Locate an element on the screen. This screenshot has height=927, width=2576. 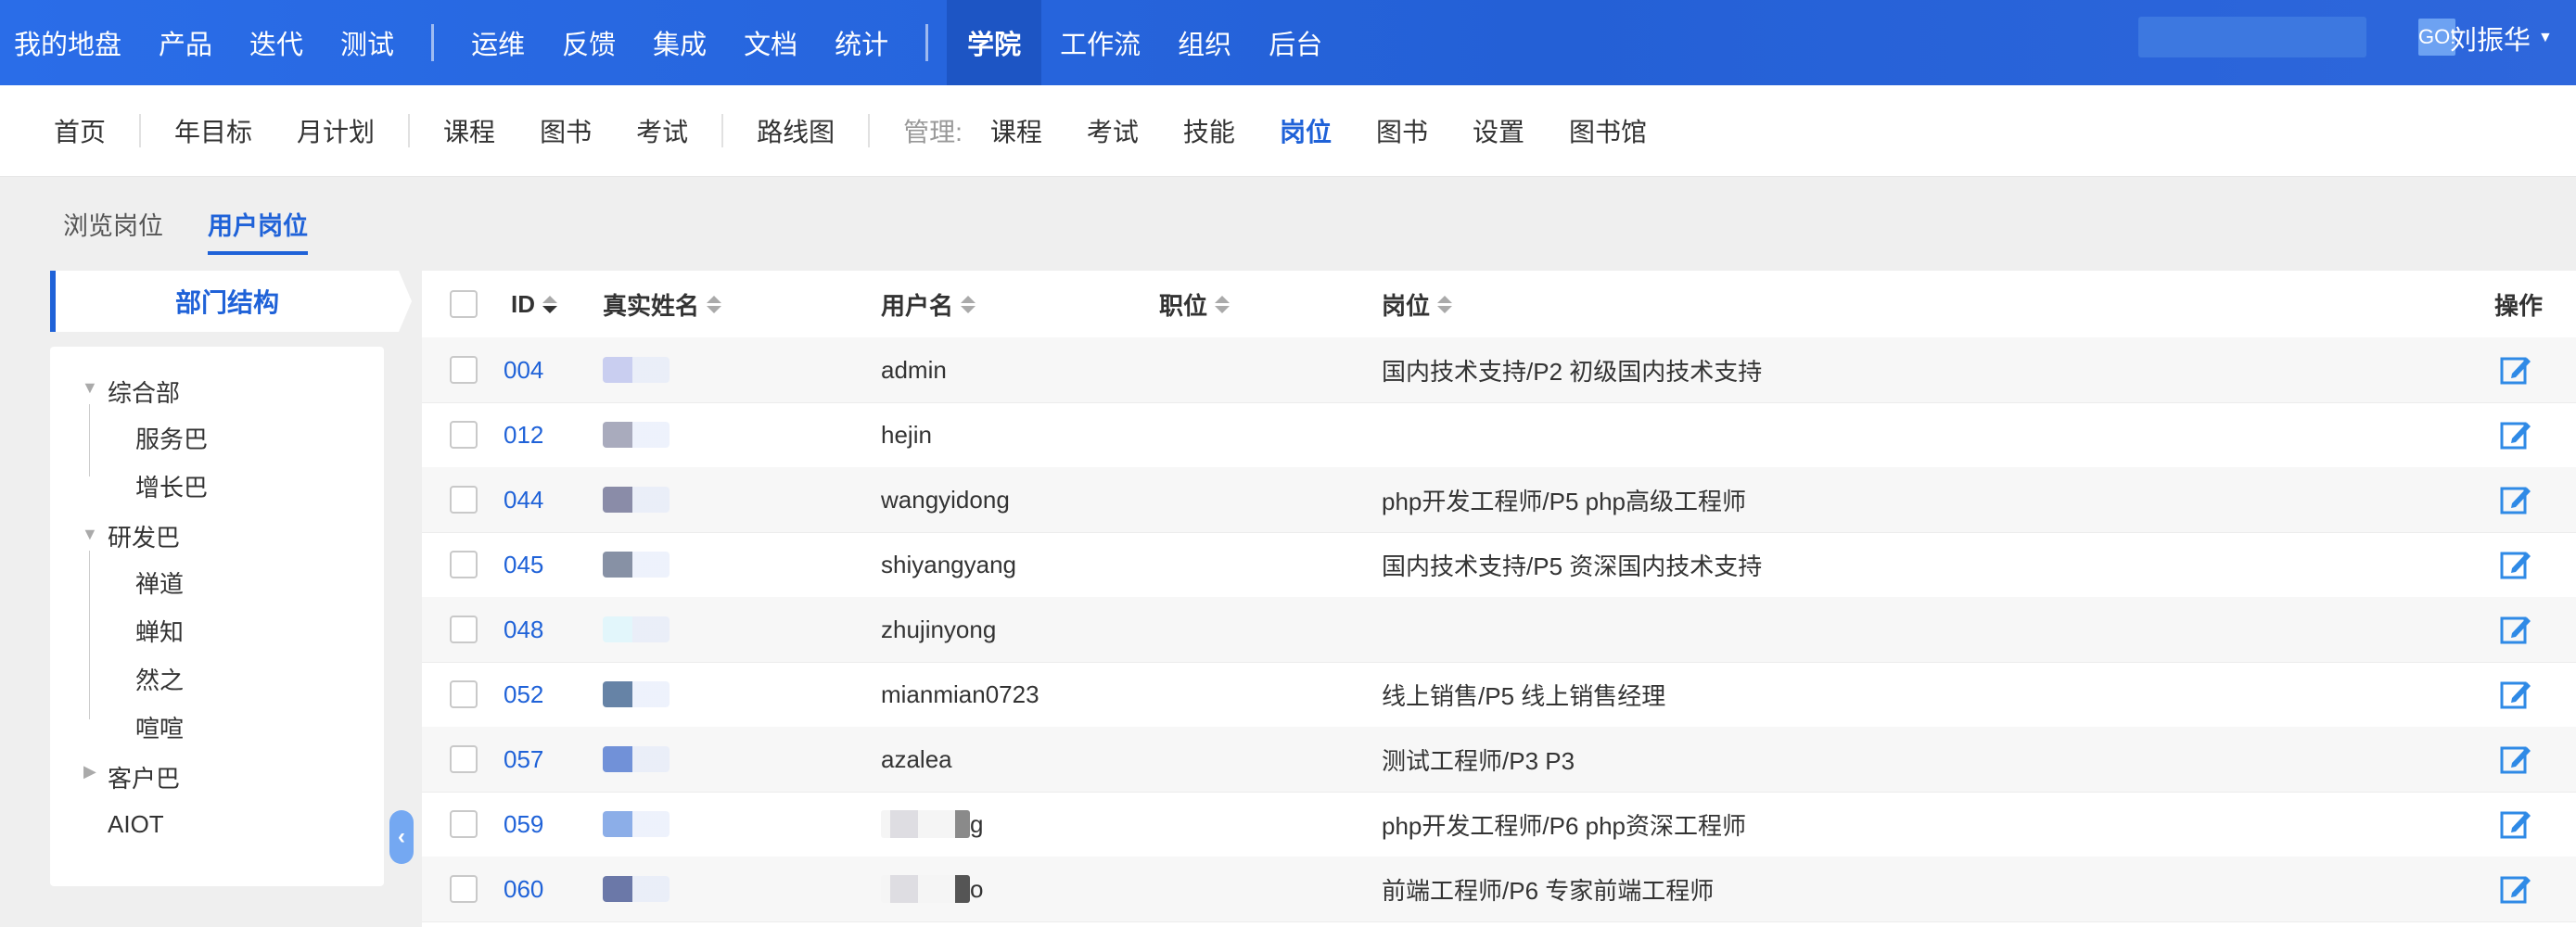
tree-node-xuanxuan: 喧喧 is located at coordinates (160, 727).